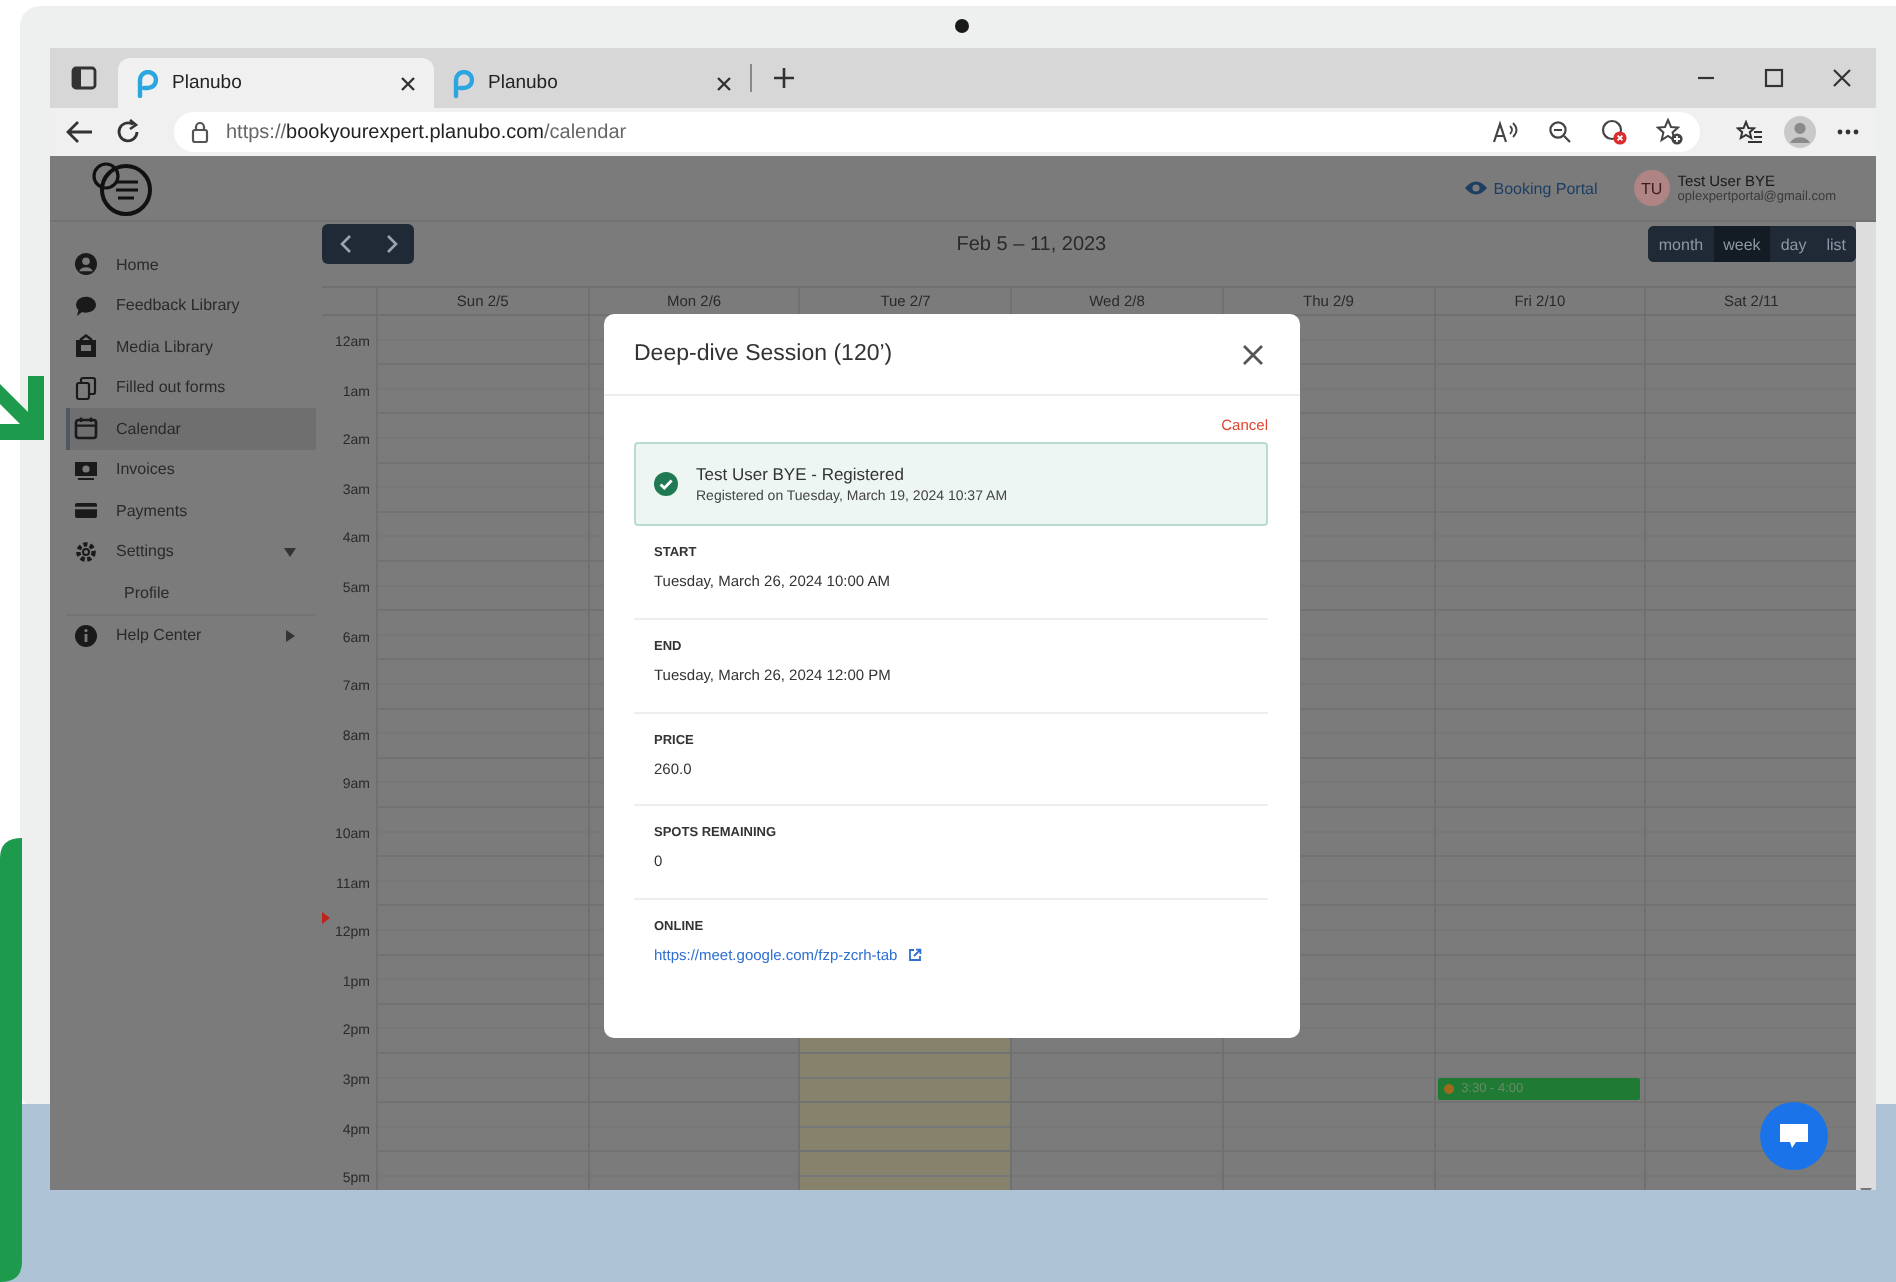 The height and width of the screenshot is (1282, 1896). Describe the element at coordinates (191, 387) in the screenshot. I see `sidebar-item: Filled out forms` at that location.